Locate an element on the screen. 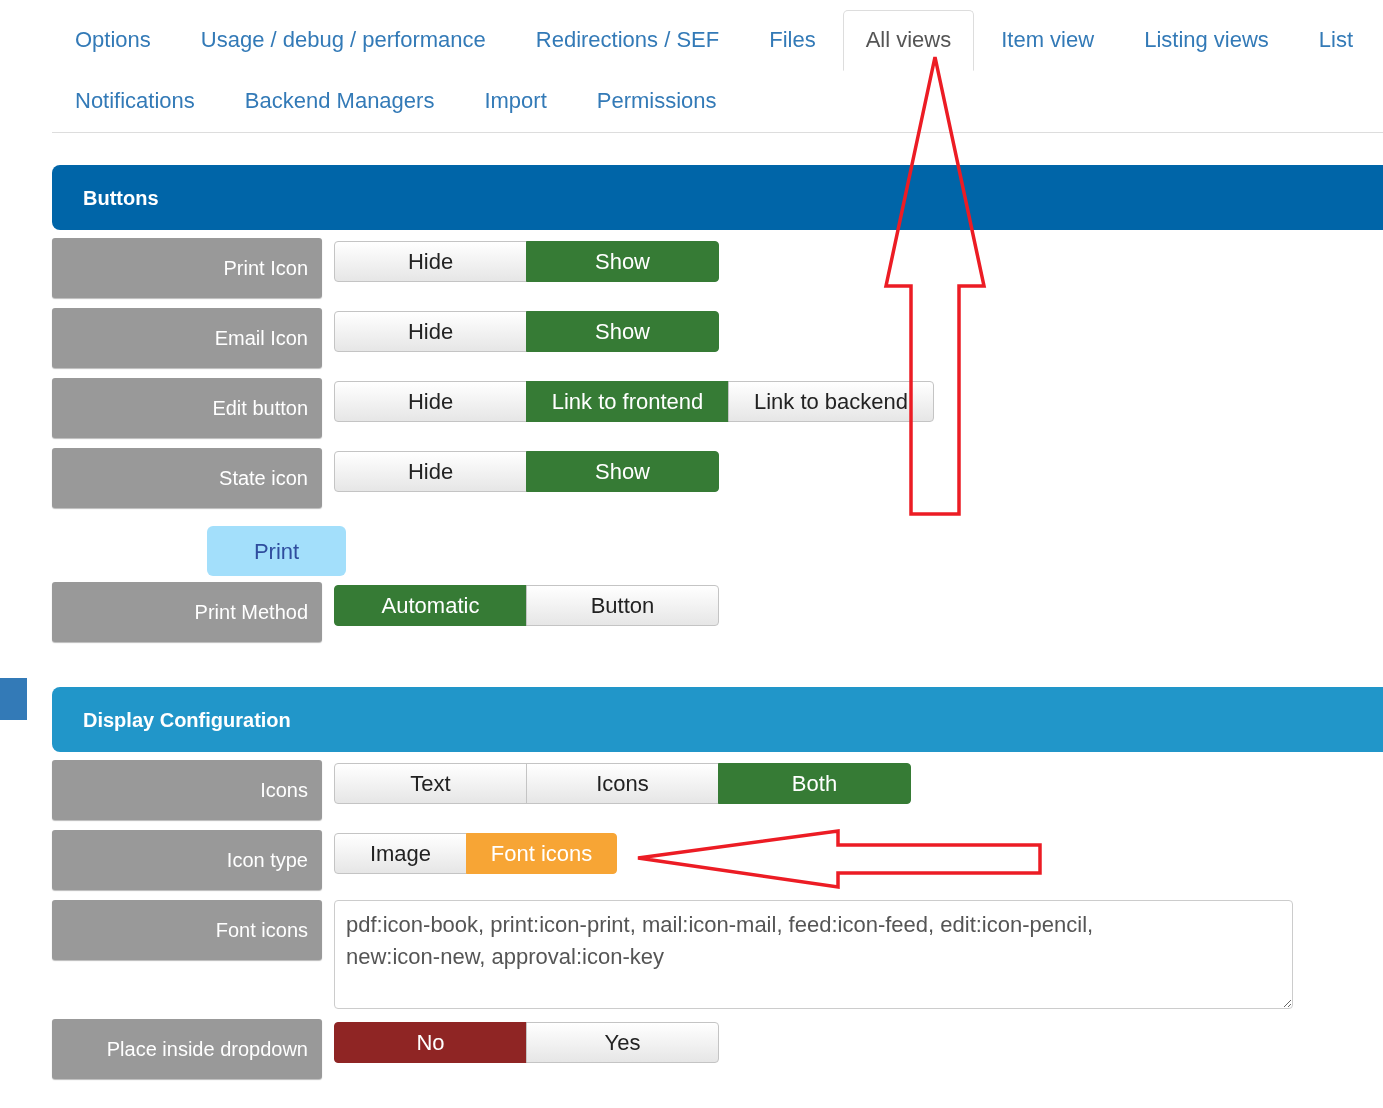 Image resolution: width=1383 pixels, height=1108 pixels. tab: Options is located at coordinates (113, 40).